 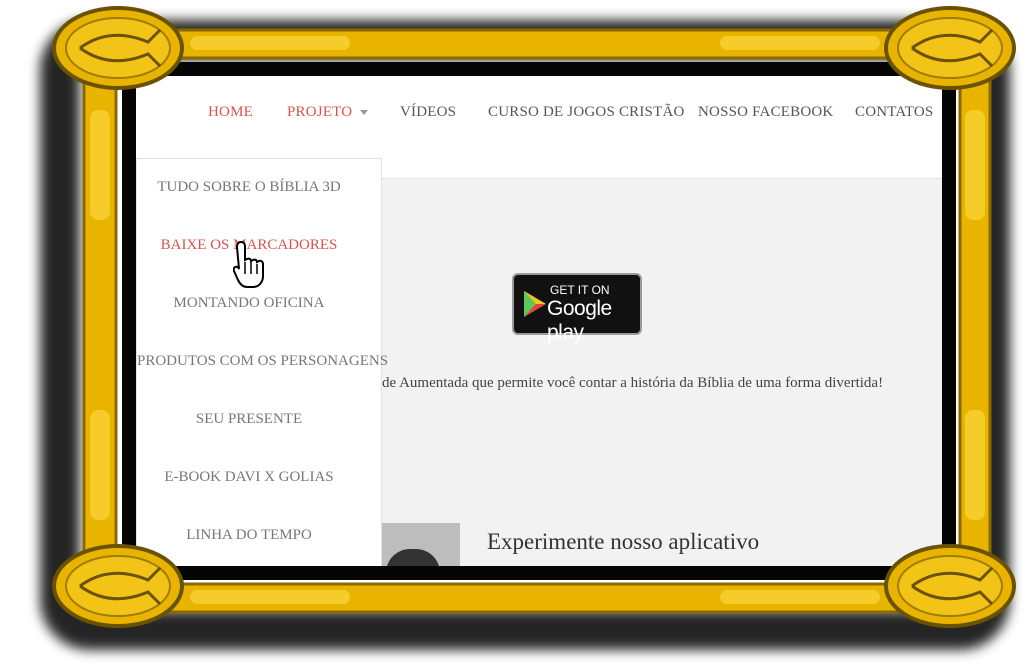 What do you see at coordinates (420, 544) in the screenshot?
I see `app-thumbnail` at bounding box center [420, 544].